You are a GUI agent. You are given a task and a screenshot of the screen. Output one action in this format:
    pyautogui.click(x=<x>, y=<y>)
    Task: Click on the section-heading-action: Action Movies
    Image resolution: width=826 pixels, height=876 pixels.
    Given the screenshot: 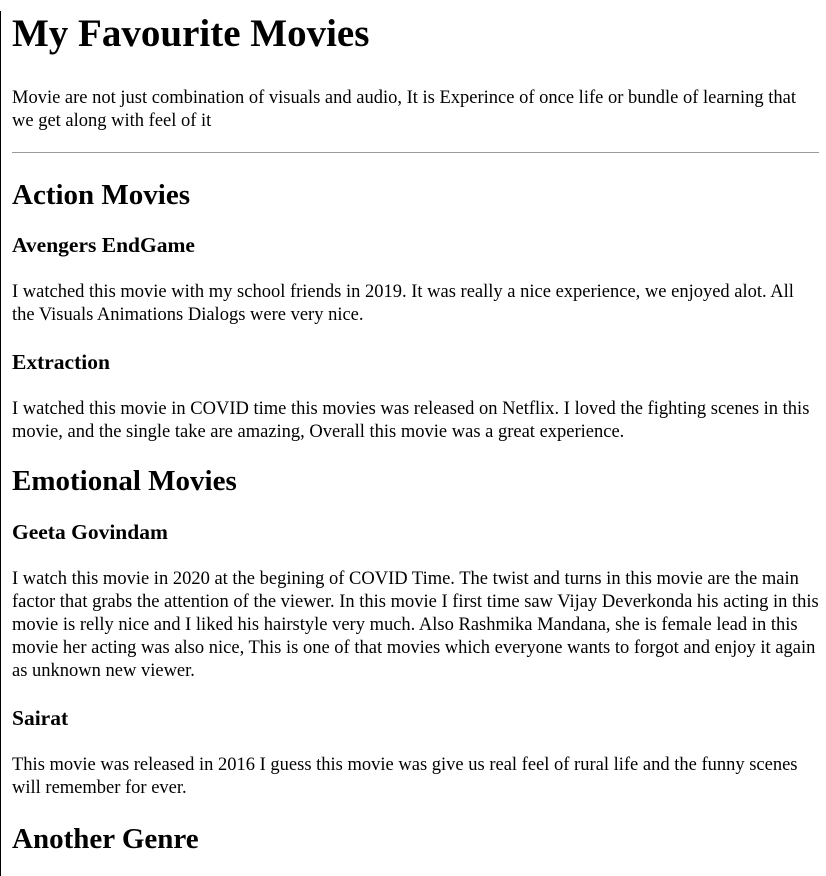 What is the action you would take?
    pyautogui.click(x=101, y=195)
    